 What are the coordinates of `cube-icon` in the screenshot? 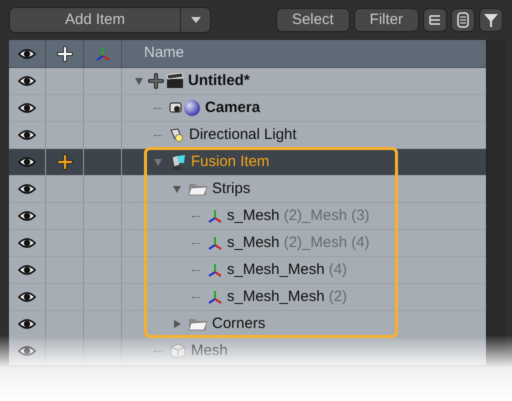 It's located at (178, 351).